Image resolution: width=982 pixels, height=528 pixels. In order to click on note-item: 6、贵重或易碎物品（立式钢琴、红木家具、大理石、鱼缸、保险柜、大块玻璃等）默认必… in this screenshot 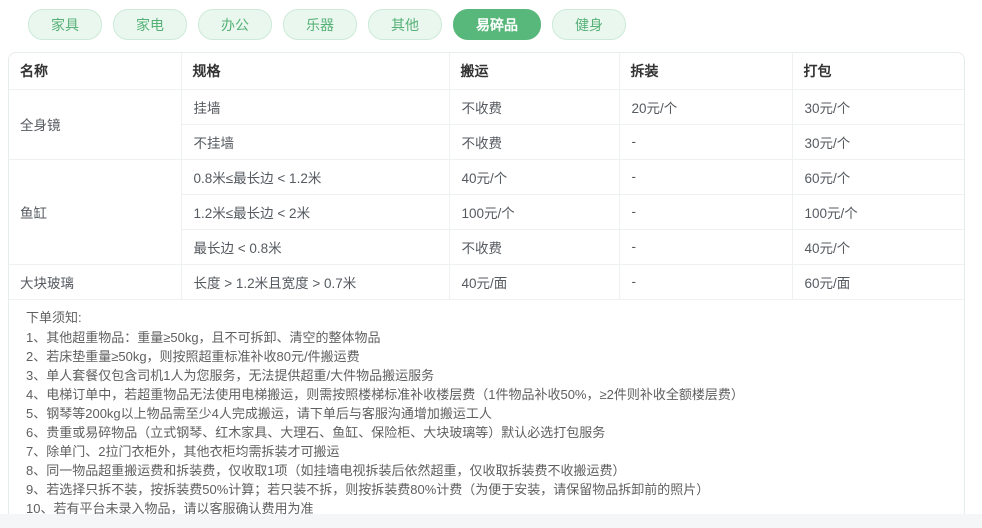, I will do `click(316, 432)`.